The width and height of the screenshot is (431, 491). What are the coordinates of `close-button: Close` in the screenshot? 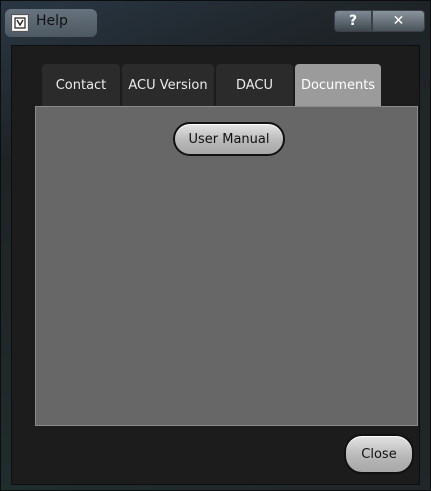 It's located at (379, 454).